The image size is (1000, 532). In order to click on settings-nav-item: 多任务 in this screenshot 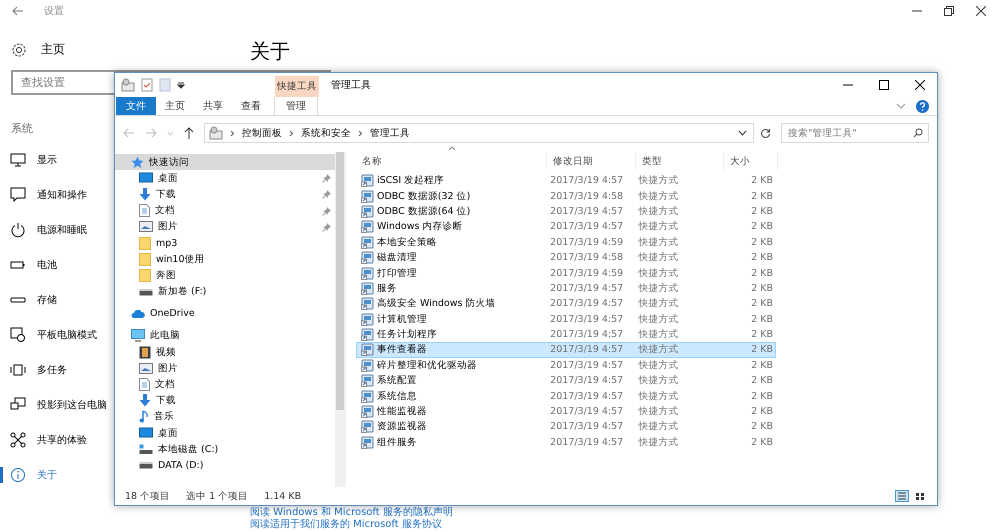, I will do `click(33, 369)`.